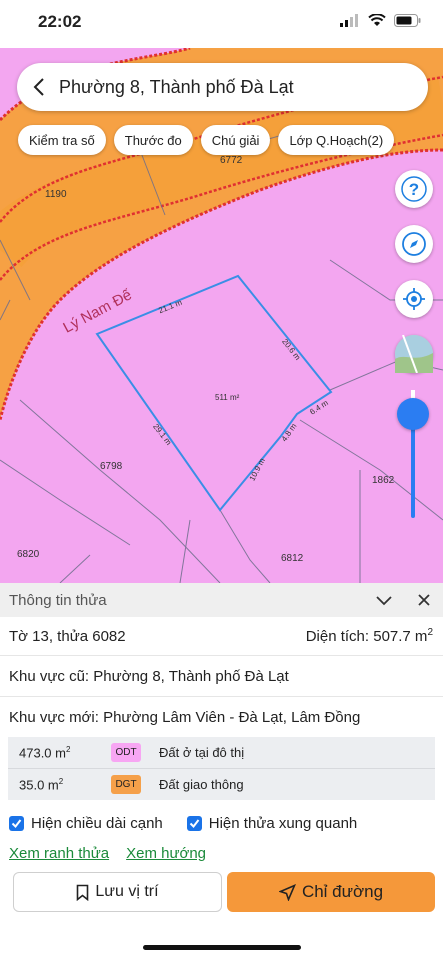 This screenshot has width=443, height=960. Describe the element at coordinates (377, 20) in the screenshot. I see `wifi-icon` at that location.